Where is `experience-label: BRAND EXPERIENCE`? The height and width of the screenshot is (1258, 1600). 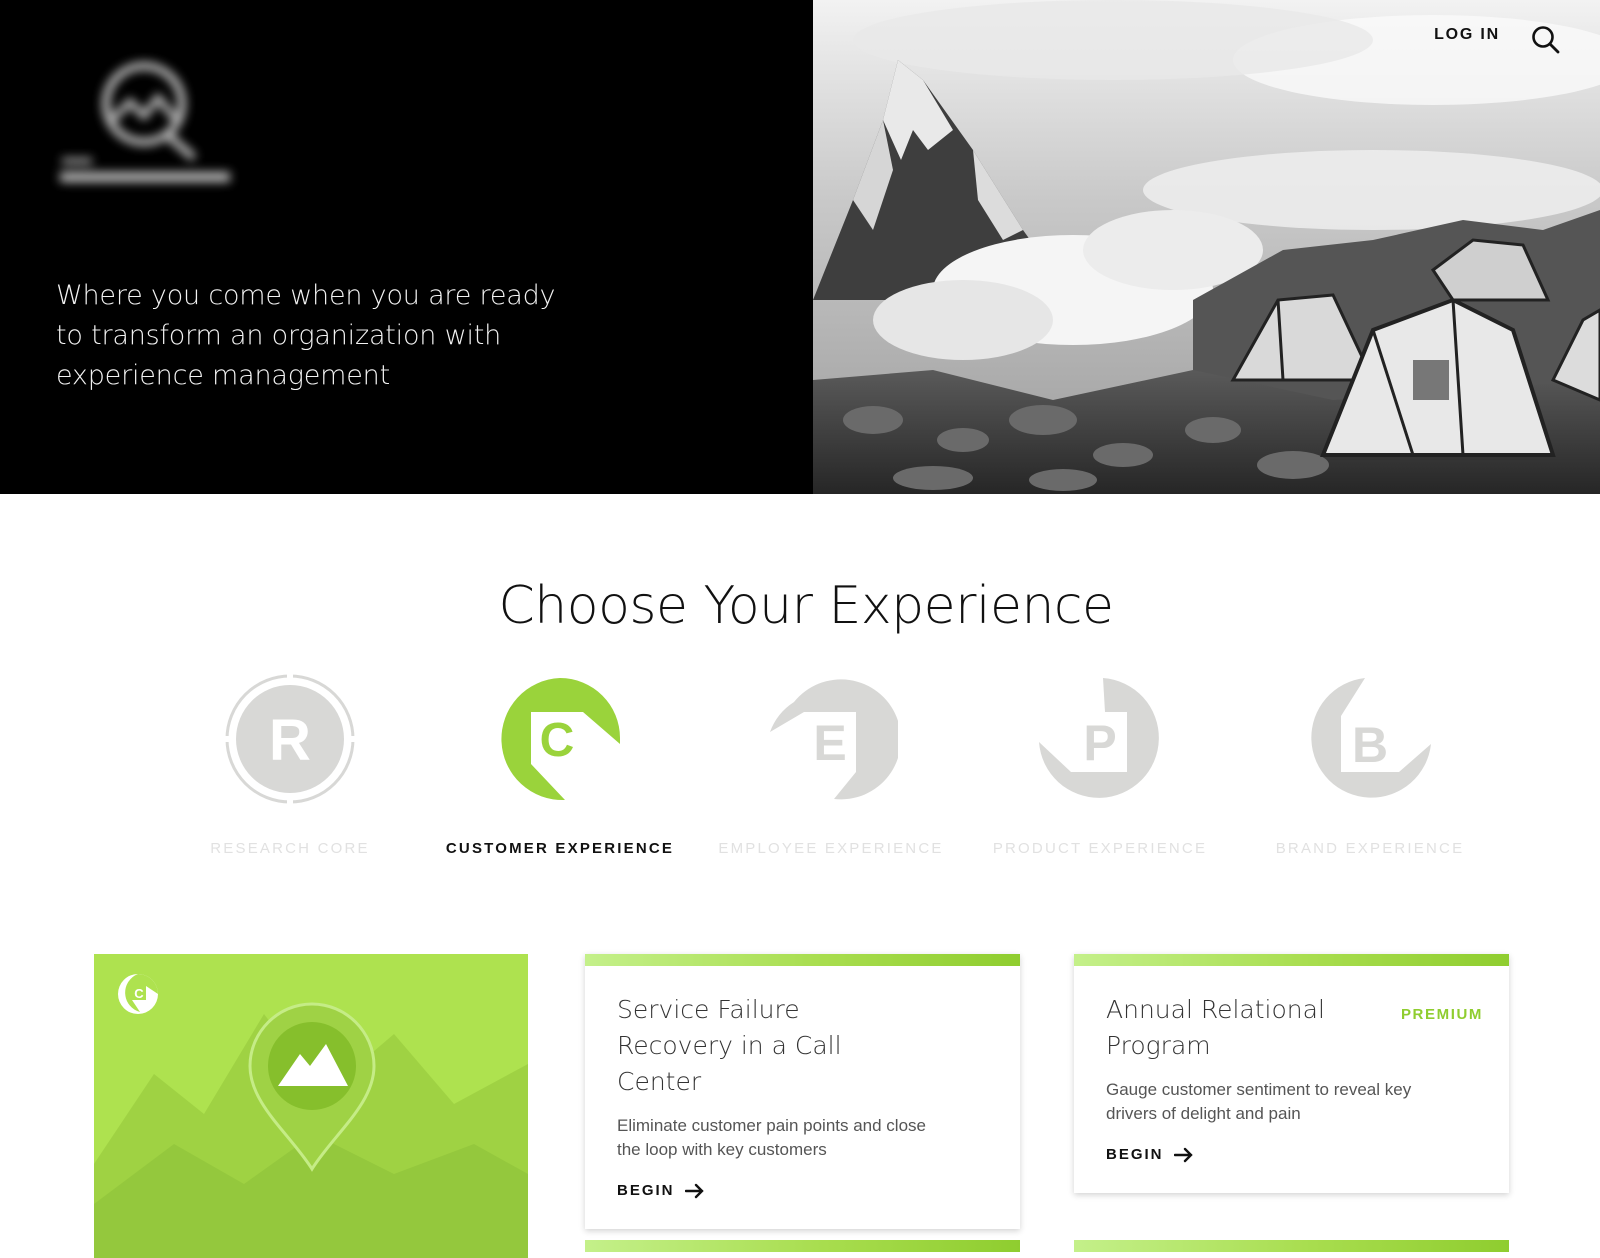
experience-label: BRAND EXPERIENCE is located at coordinates (1370, 848).